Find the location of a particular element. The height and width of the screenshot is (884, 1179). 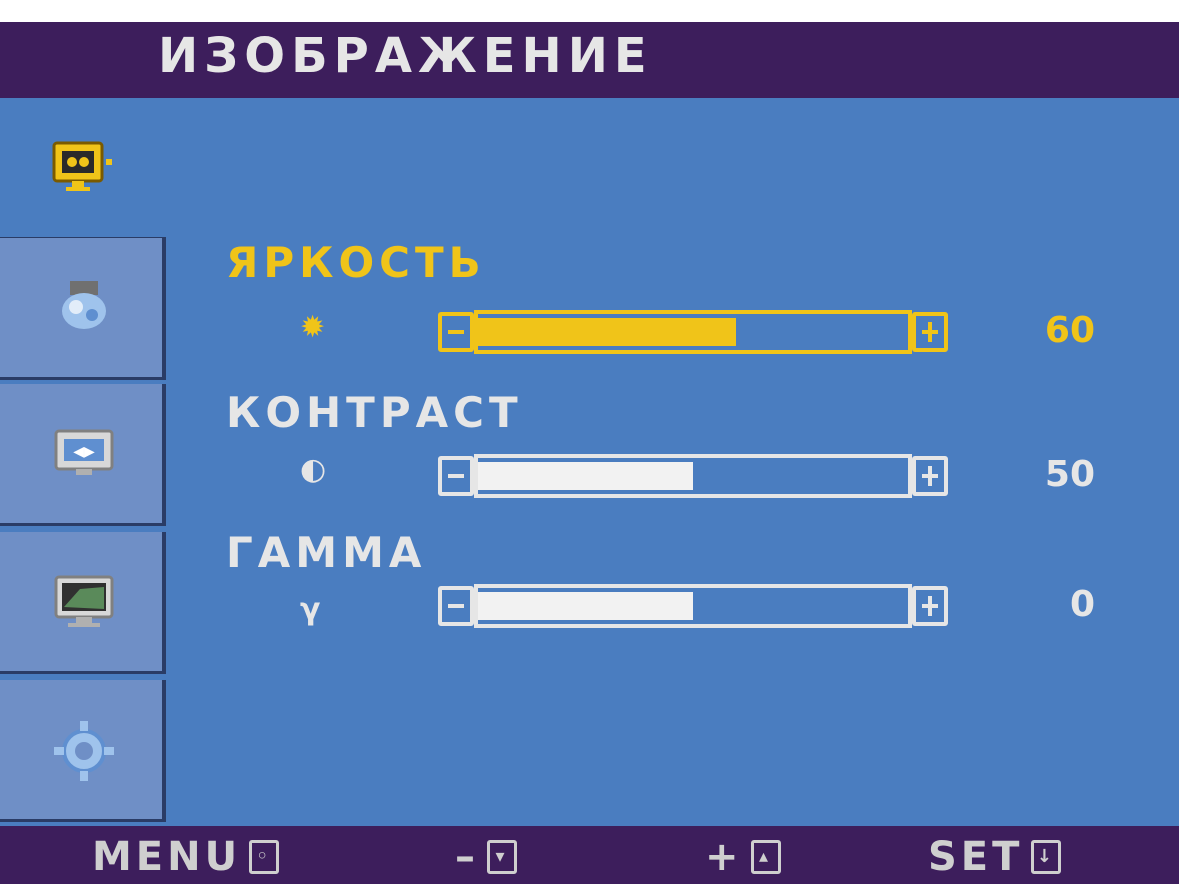

plus-button-label: + is located at coordinates (724, 857).